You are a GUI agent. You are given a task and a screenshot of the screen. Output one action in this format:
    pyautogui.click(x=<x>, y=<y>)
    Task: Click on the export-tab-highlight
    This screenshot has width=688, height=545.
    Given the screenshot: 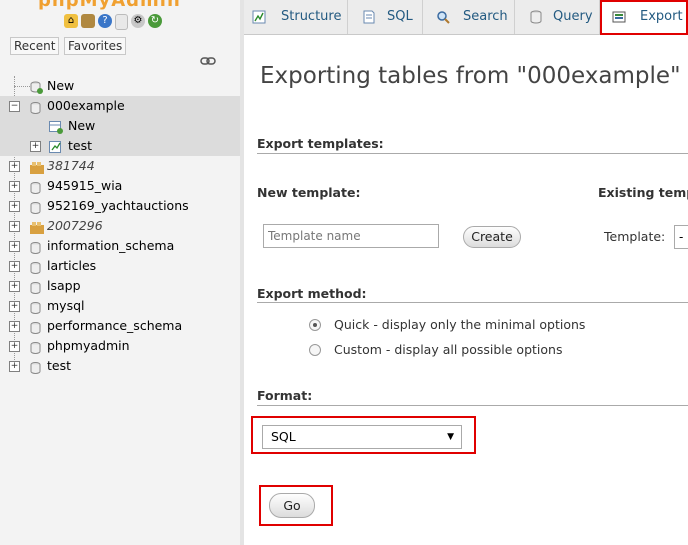 What is the action you would take?
    pyautogui.click(x=644, y=17)
    